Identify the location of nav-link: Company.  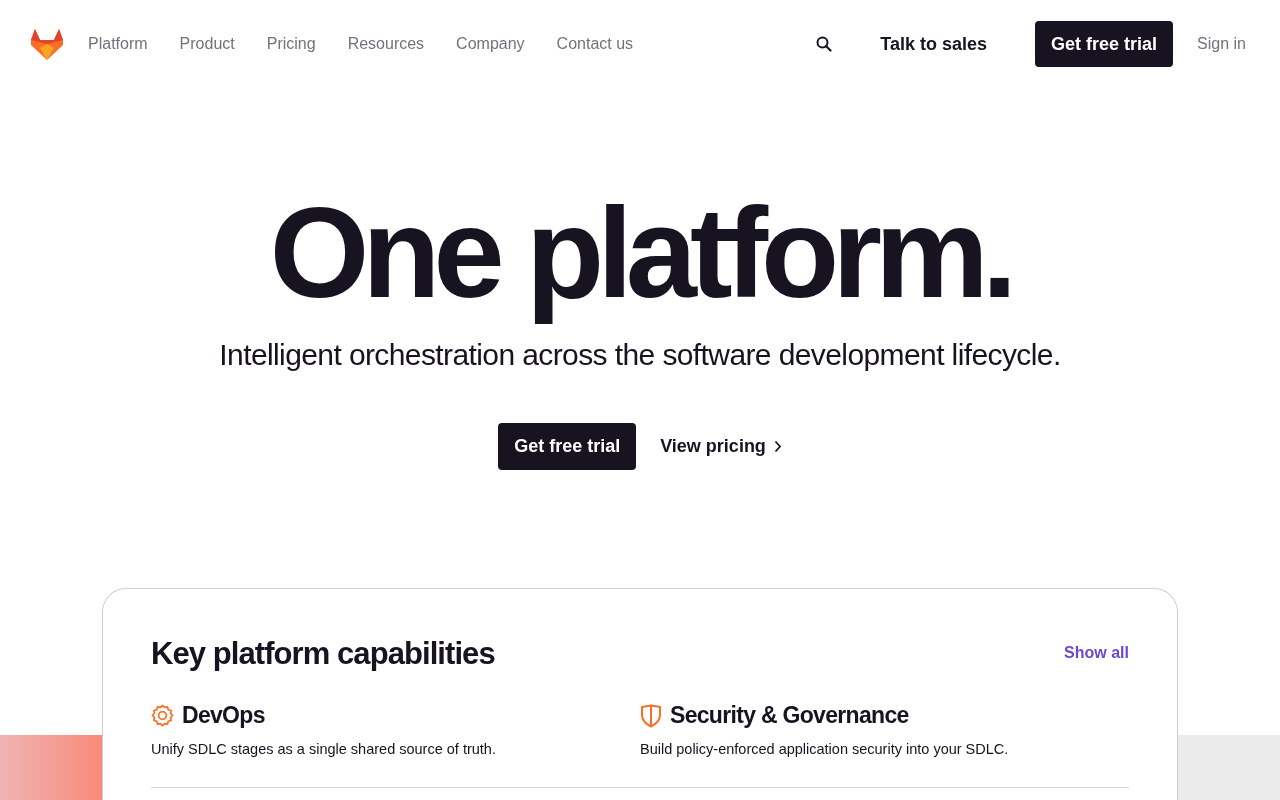
(490, 44).